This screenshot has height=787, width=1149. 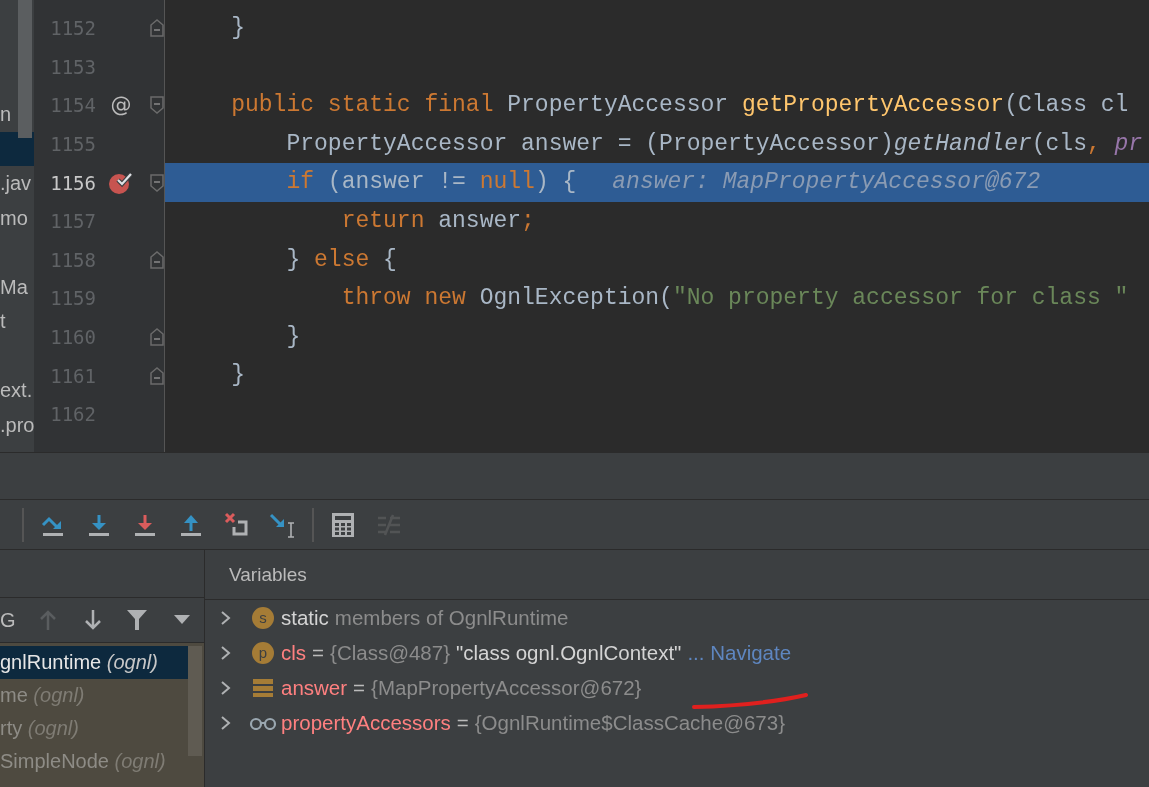 What do you see at coordinates (300, 182) in the screenshot?
I see `code-token: if` at bounding box center [300, 182].